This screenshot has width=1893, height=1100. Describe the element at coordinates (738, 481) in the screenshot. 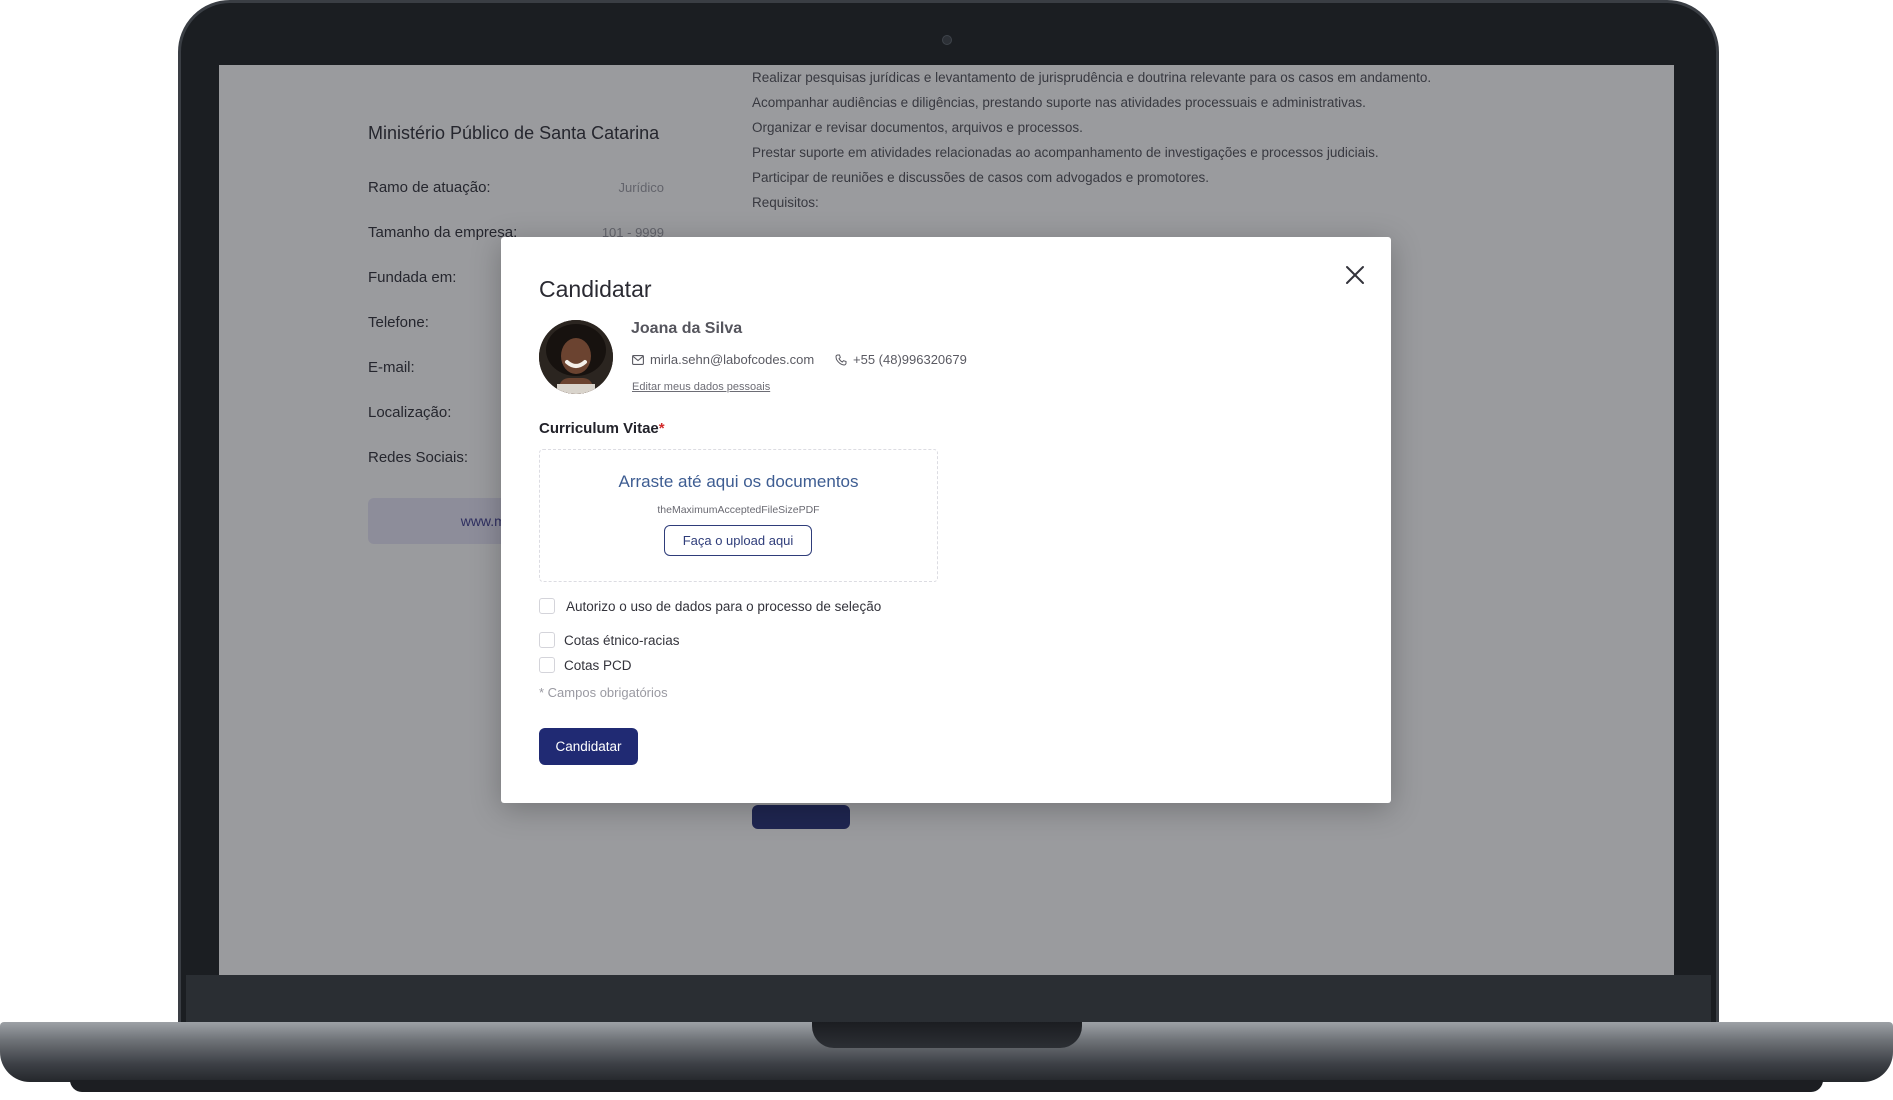

I see `dropzone-title: Arraste até aqui os documentos` at that location.